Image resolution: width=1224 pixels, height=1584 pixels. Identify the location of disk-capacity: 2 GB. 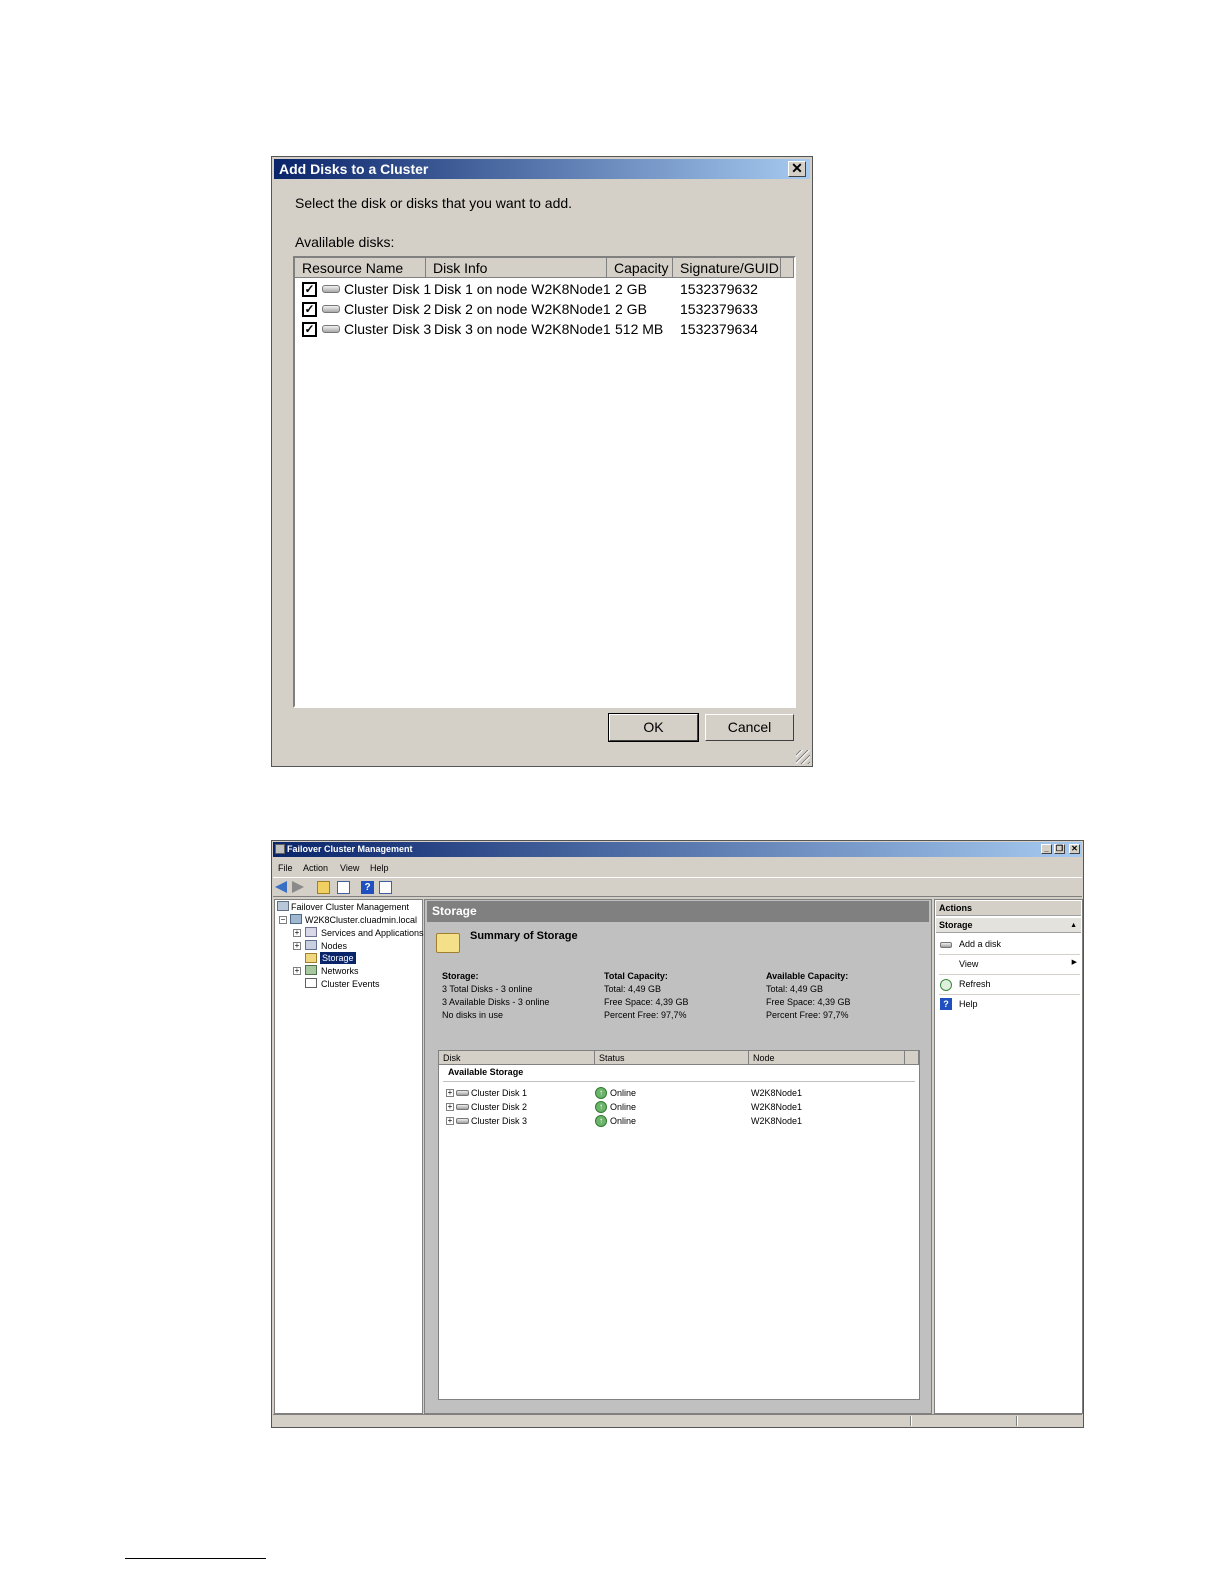
(631, 309).